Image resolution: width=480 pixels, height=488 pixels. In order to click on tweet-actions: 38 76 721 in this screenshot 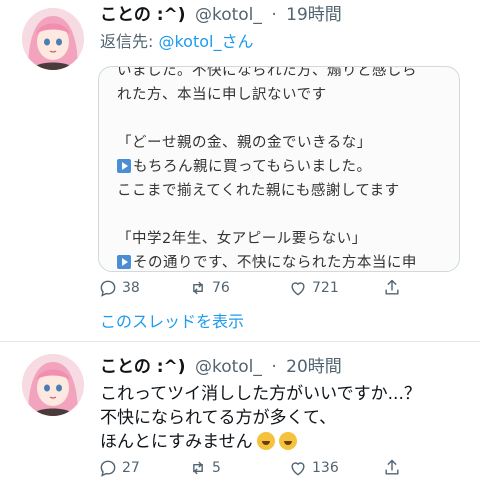, I will do `click(258, 290)`.